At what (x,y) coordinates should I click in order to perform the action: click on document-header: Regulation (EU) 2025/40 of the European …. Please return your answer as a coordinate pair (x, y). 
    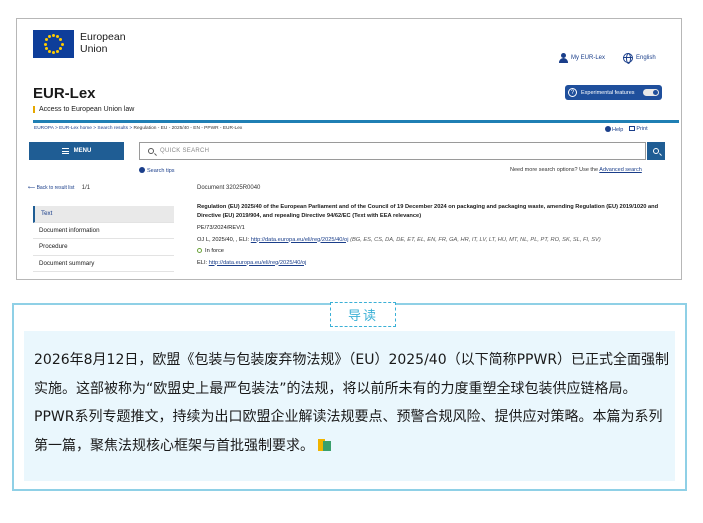
    Looking at the image, I should click on (432, 236).